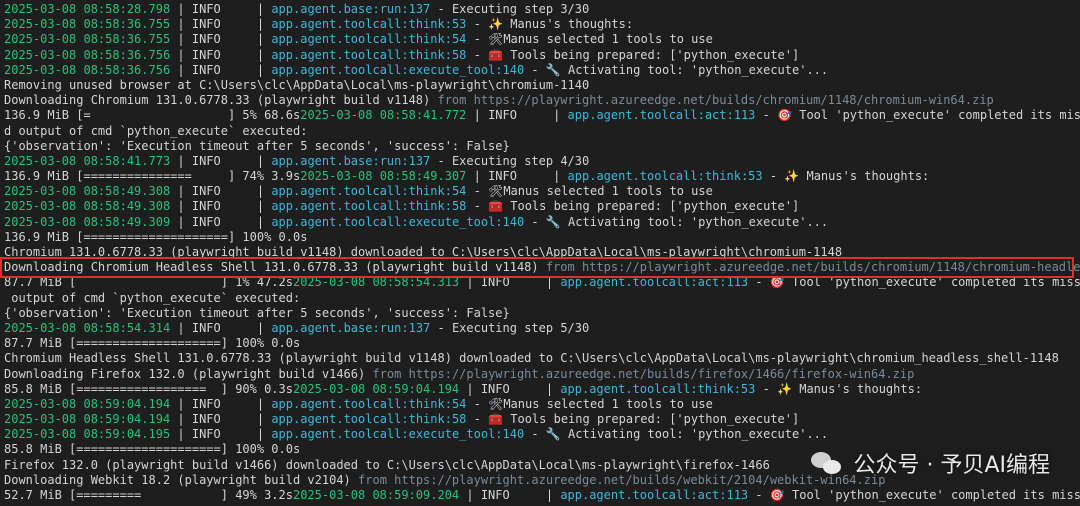 The image size is (1080, 506). I want to click on watermark-text: 公众号 · 予贝AI编程, so click(951, 465).